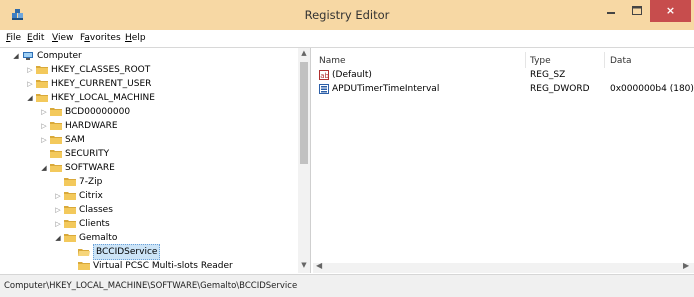  What do you see at coordinates (103, 98) in the screenshot?
I see `tree-node-label: HKEY_LOCAL_MACHINE` at bounding box center [103, 98].